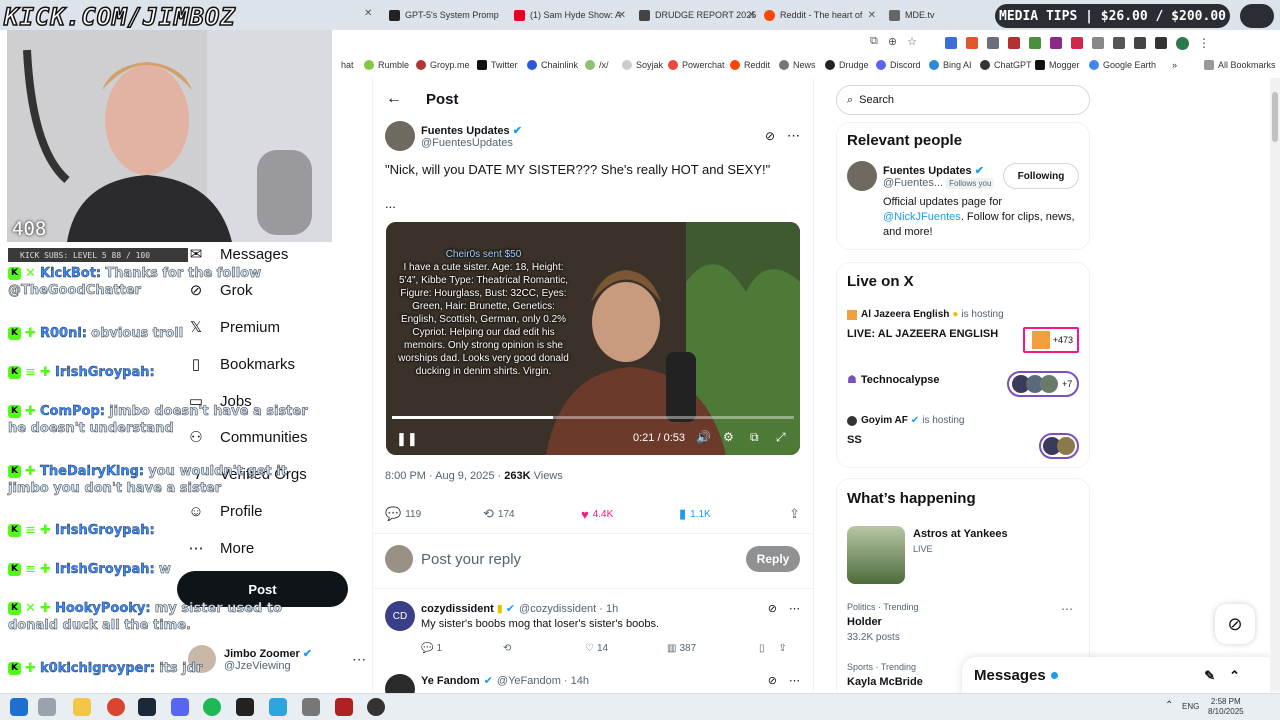  Describe the element at coordinates (874, 41) in the screenshot. I see `install-icon: ⧉` at that location.